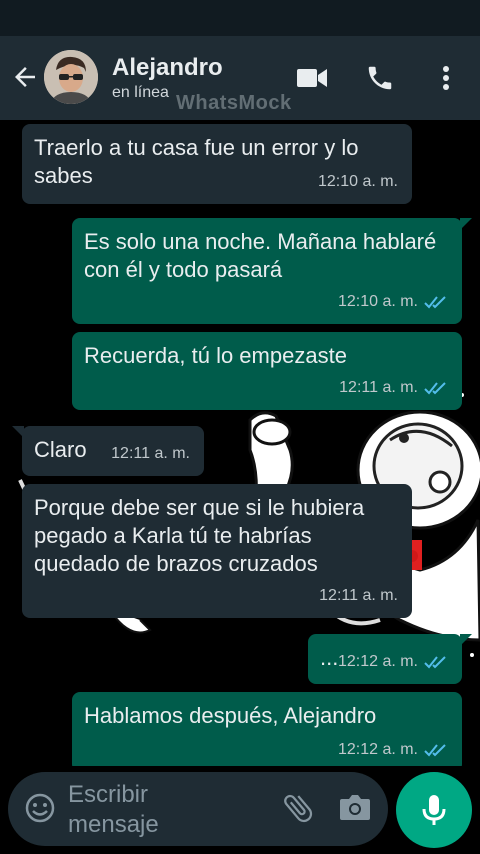 Image resolution: width=480 pixels, height=854 pixels. Describe the element at coordinates (140, 92) in the screenshot. I see `contact-status: en línea` at that location.